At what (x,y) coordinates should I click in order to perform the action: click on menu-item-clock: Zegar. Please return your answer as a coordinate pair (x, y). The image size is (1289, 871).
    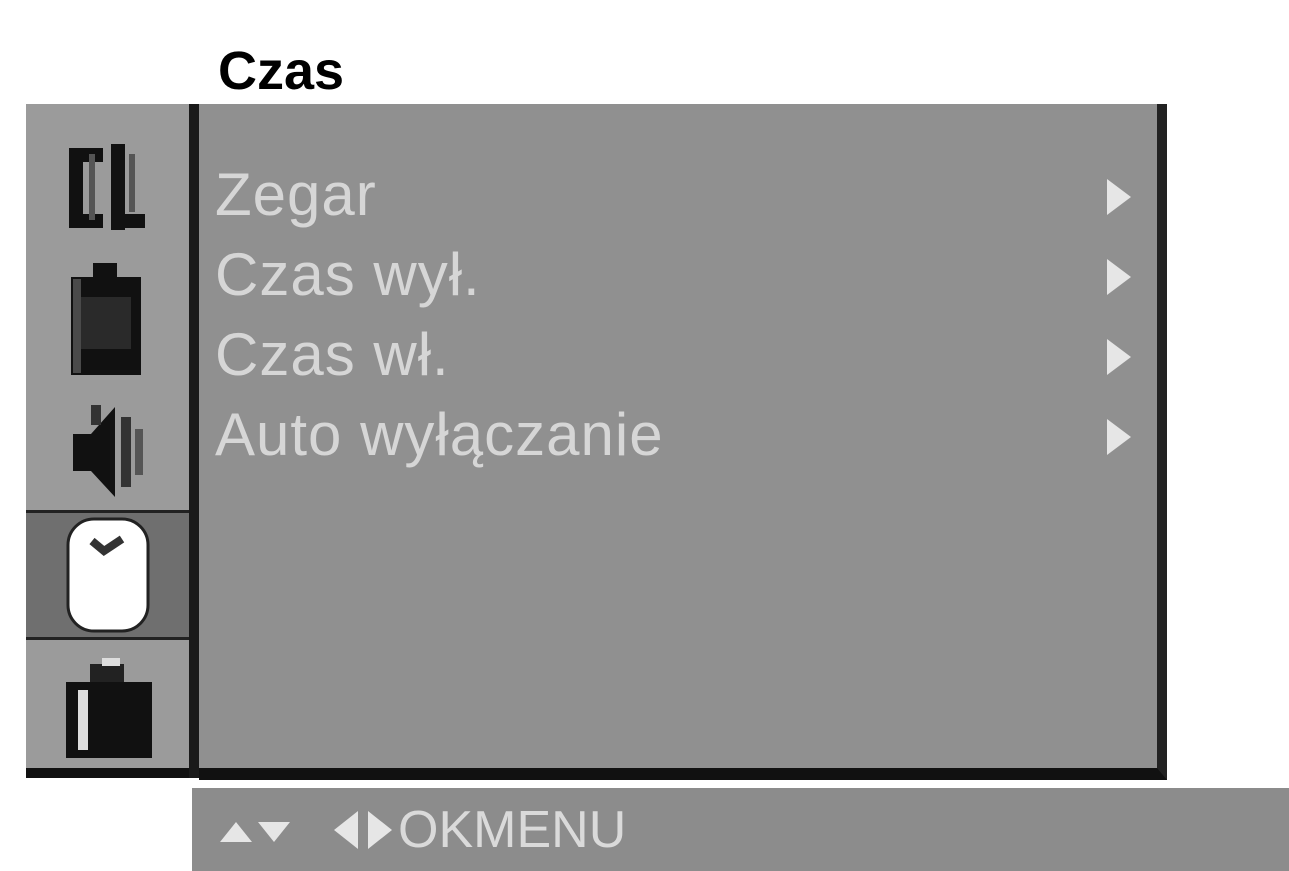
    Looking at the image, I should click on (675, 195).